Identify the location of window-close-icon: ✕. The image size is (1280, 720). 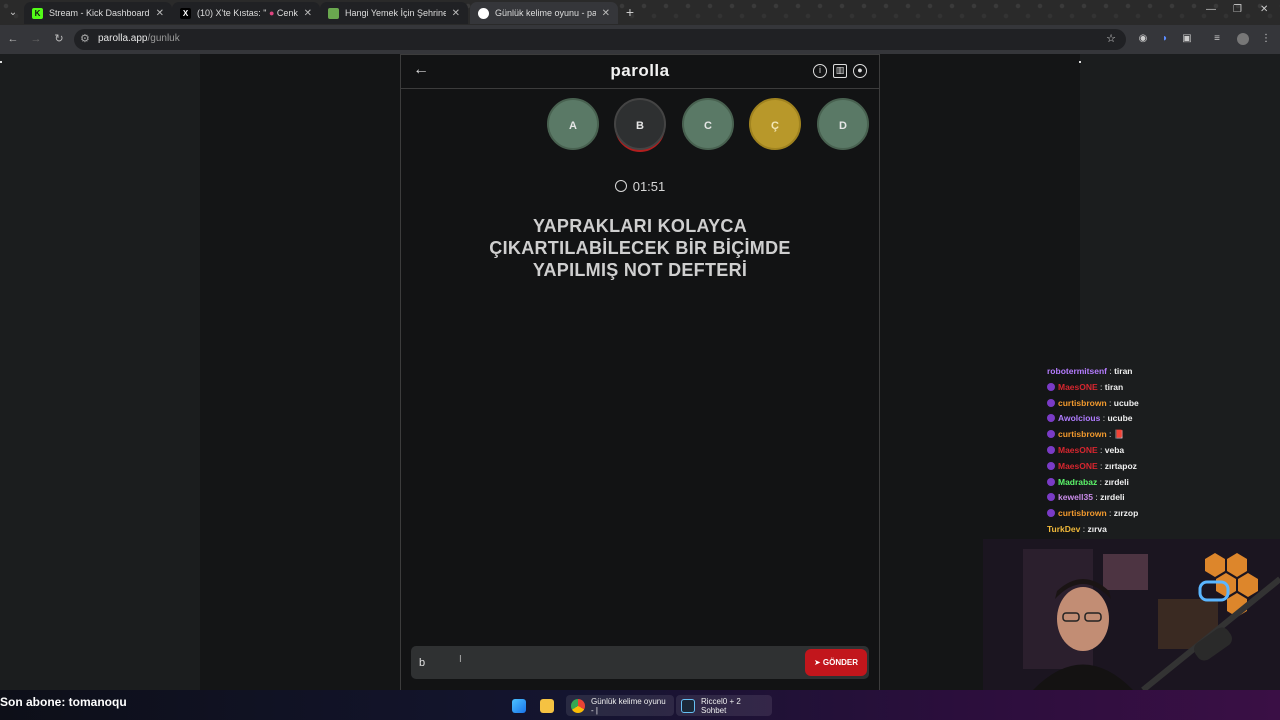
(1264, 9).